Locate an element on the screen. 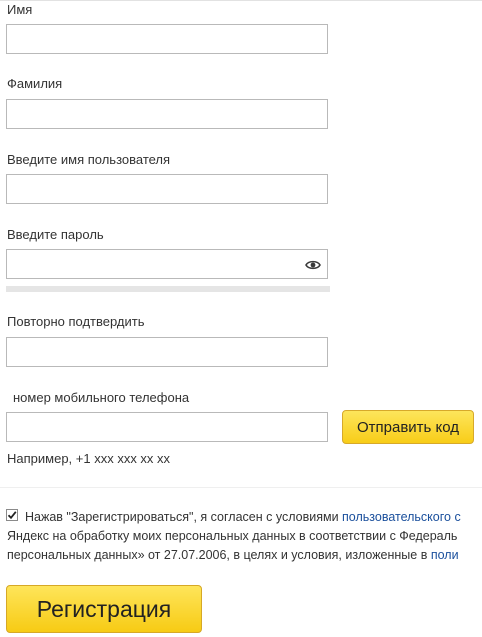 Image resolution: width=482 pixels, height=637 pixels. first-name-label: Имя is located at coordinates (20, 9).